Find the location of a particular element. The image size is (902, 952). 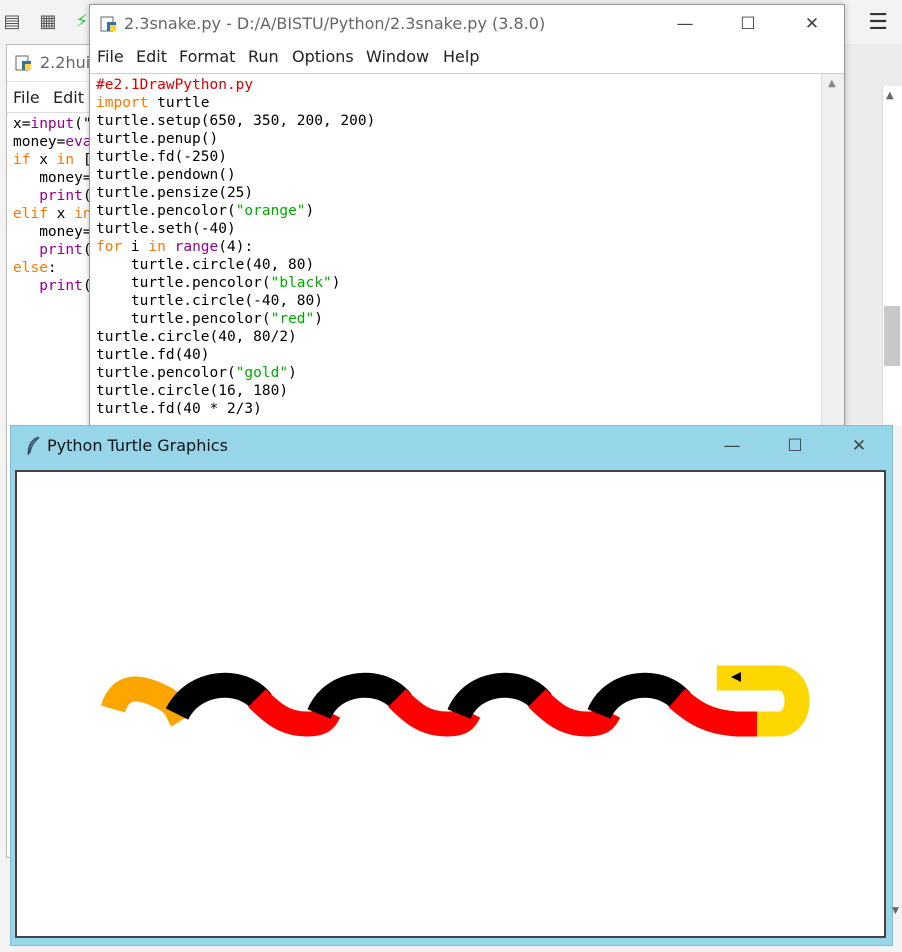

menu-options: Options is located at coordinates (323, 56).